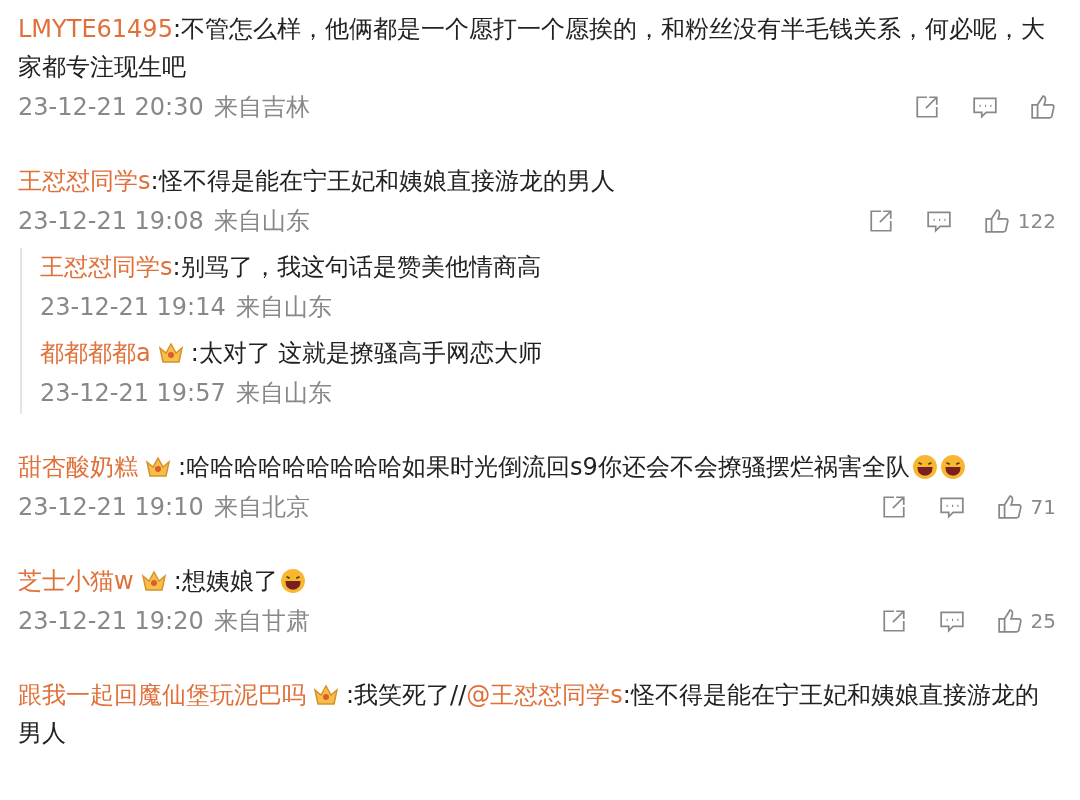 The width and height of the screenshot is (1080, 800). I want to click on username: 甜杏酸奶糕, so click(78, 467).